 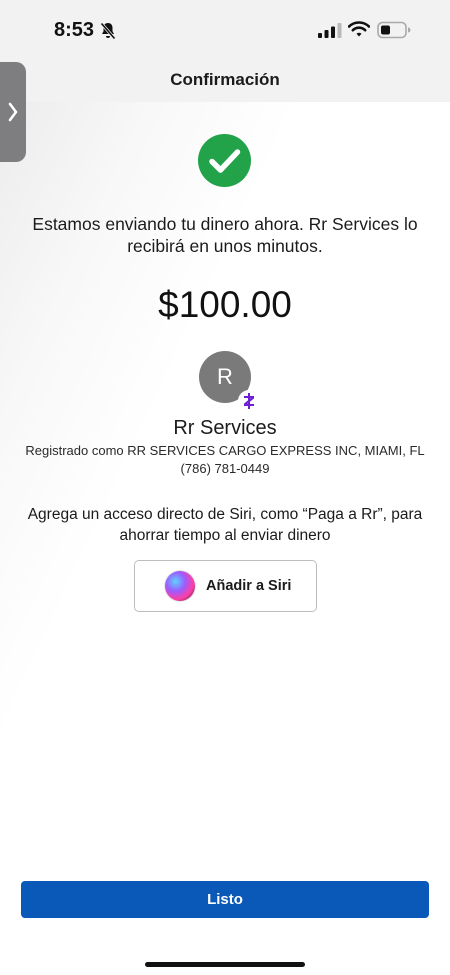 I want to click on signal-icon, so click(x=330, y=30).